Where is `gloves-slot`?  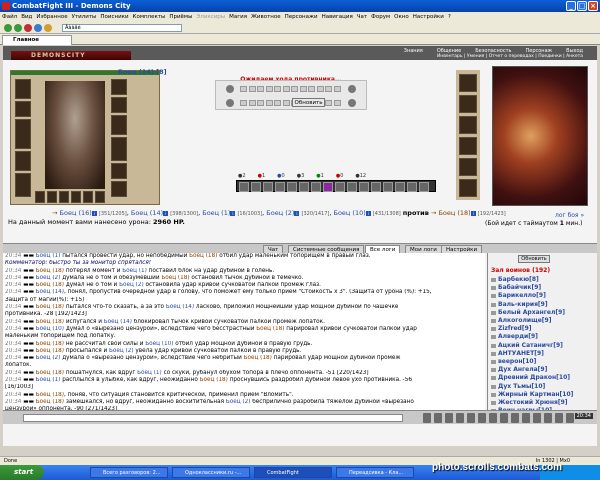
gloves-slot is located at coordinates (119, 125).